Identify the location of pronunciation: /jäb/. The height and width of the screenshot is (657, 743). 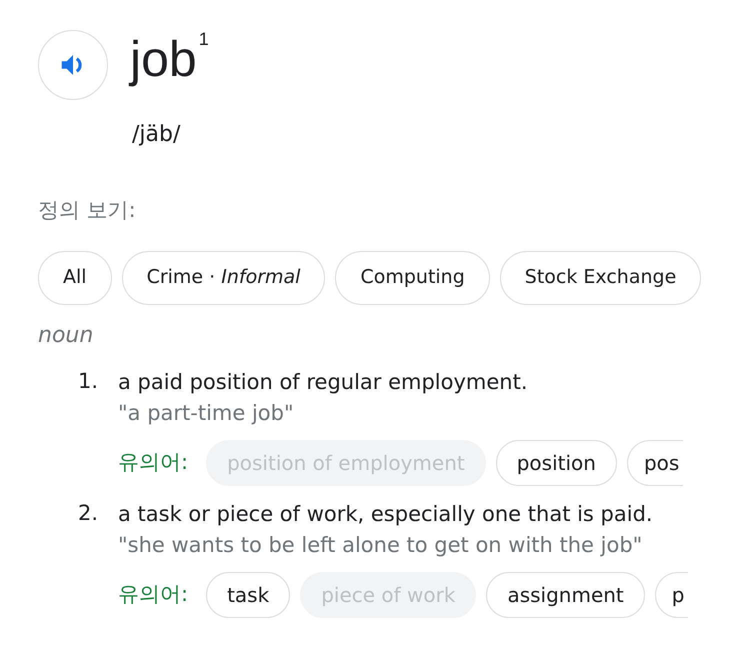
(156, 134).